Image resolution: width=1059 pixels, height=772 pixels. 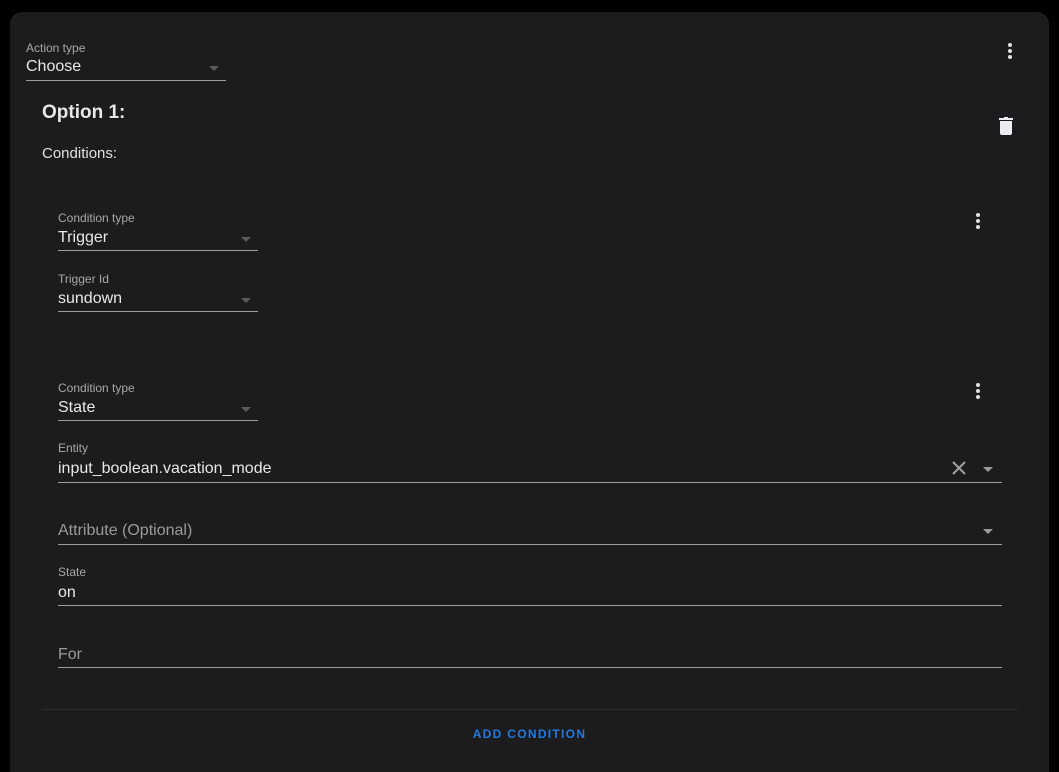 What do you see at coordinates (80, 153) in the screenshot?
I see `conditions-label: Conditions:` at bounding box center [80, 153].